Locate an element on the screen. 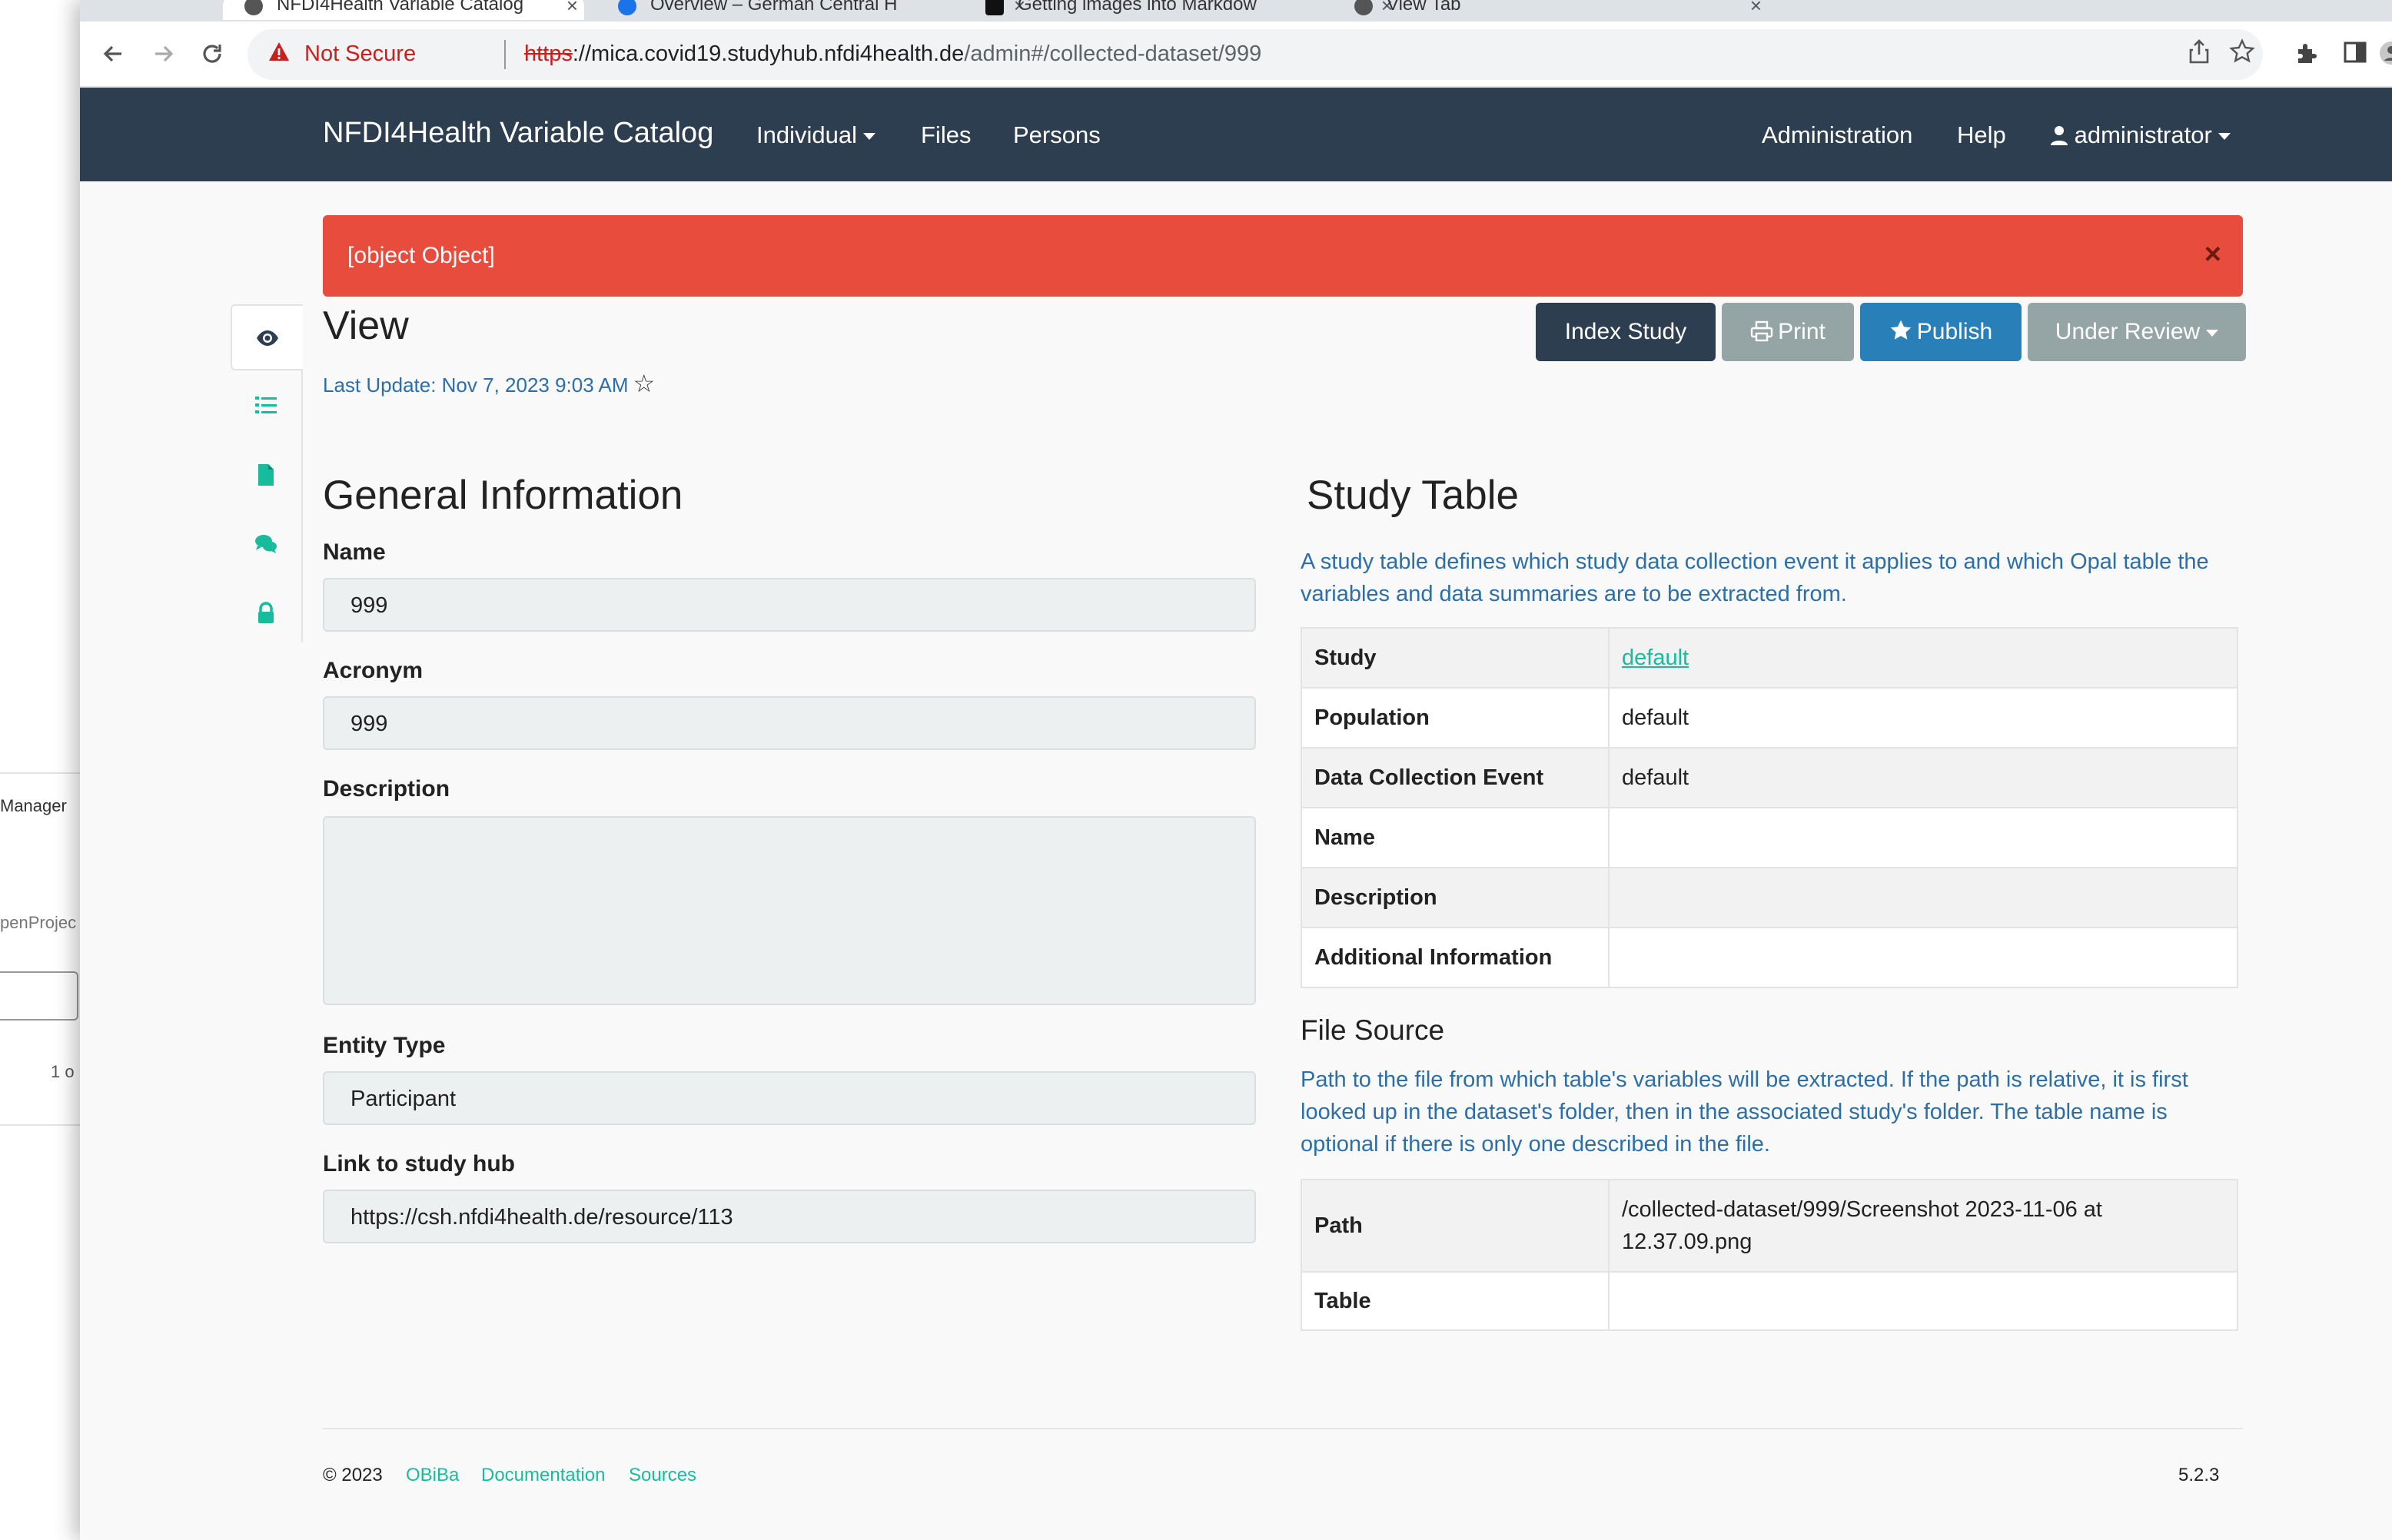 The width and height of the screenshot is (2392, 1540). table-row: Data Collection Event default is located at coordinates (1770, 777).